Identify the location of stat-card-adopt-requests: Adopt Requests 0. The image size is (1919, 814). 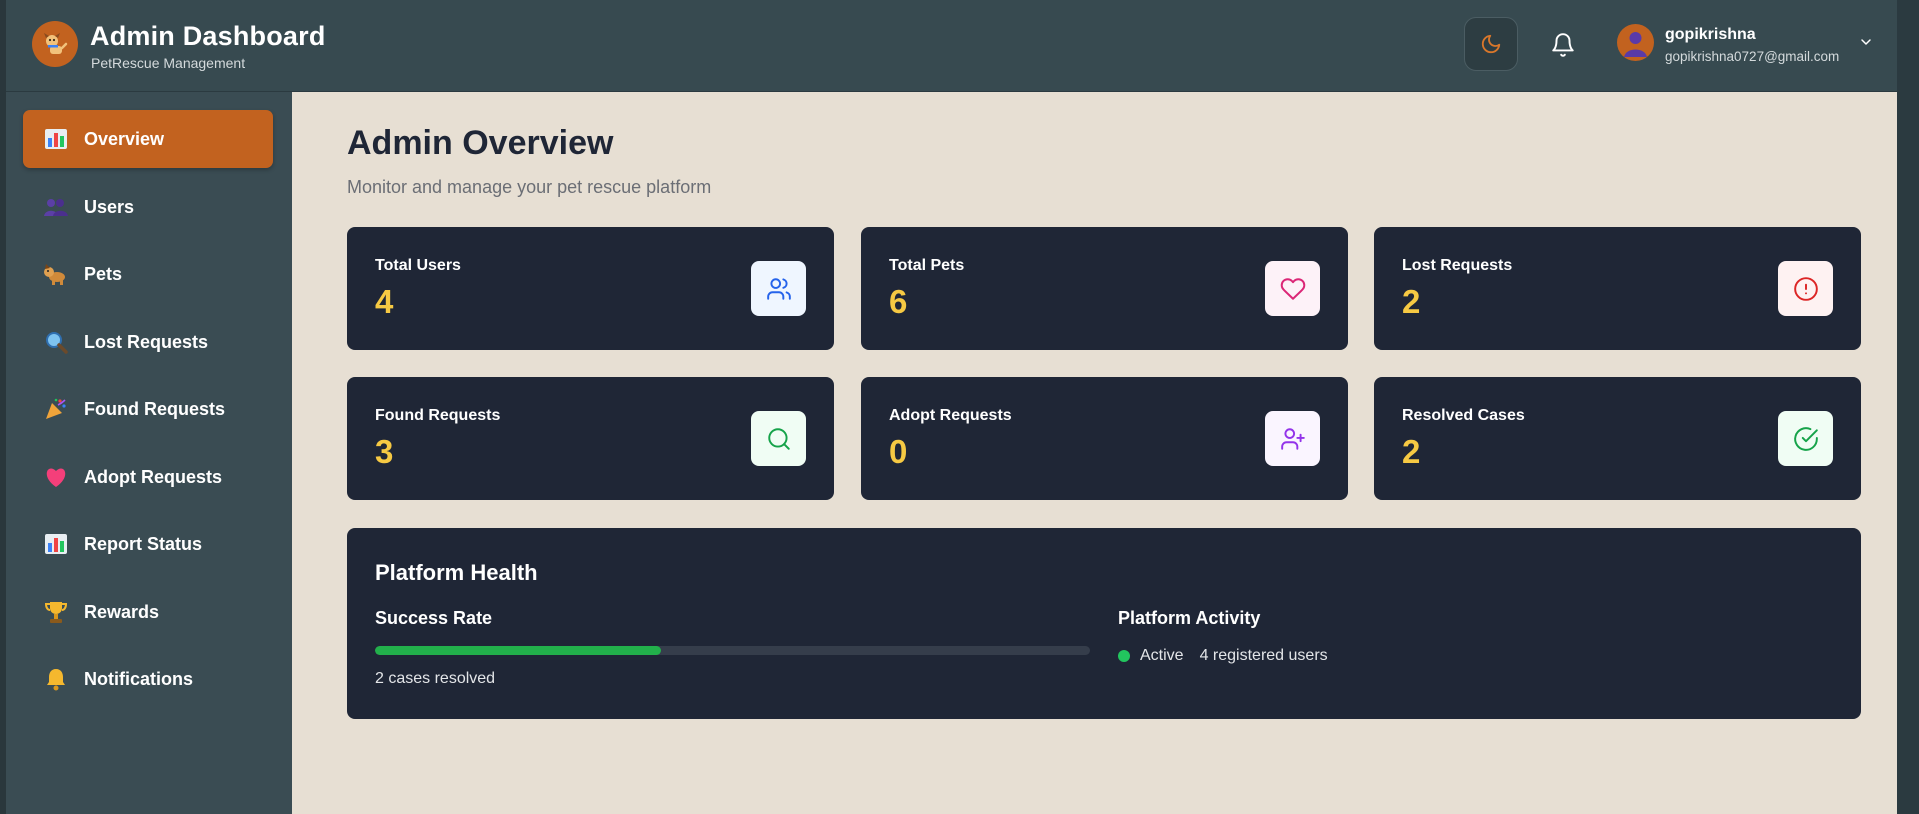
(1104, 438).